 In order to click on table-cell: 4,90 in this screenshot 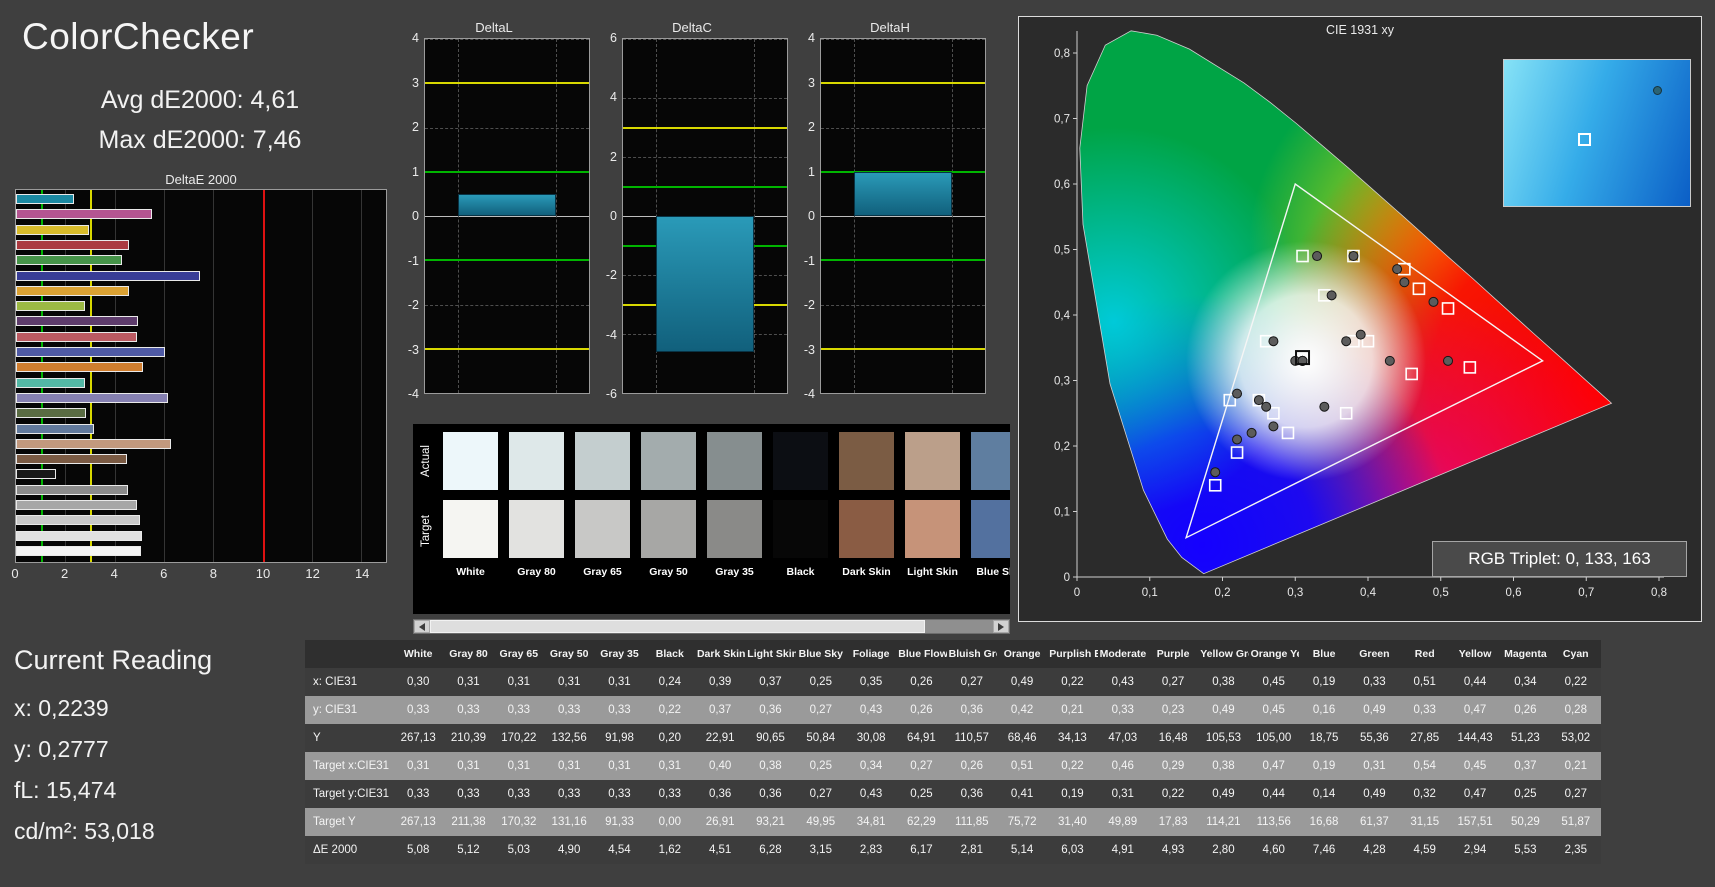, I will do `click(569, 850)`.